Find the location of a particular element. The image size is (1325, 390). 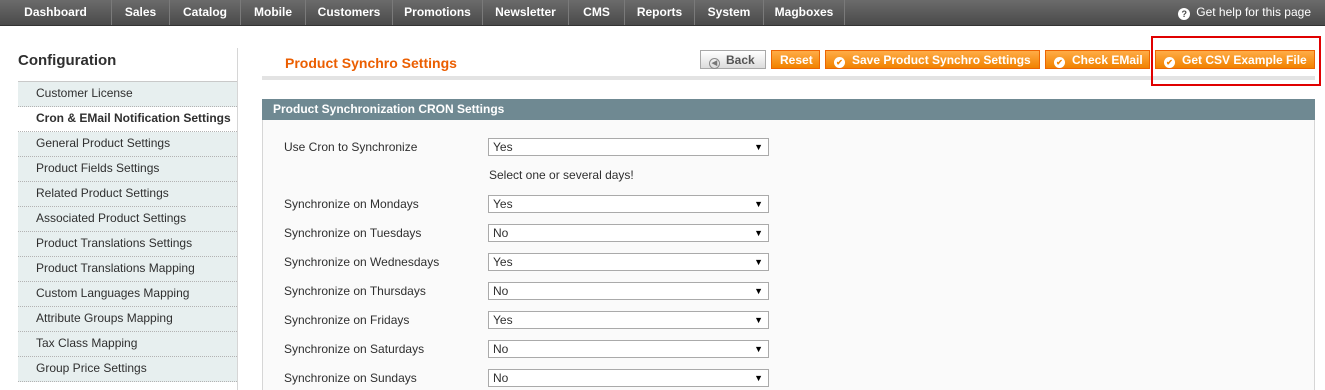

sidebar-item-translations-settings: Product Translations Settings is located at coordinates (127, 244).